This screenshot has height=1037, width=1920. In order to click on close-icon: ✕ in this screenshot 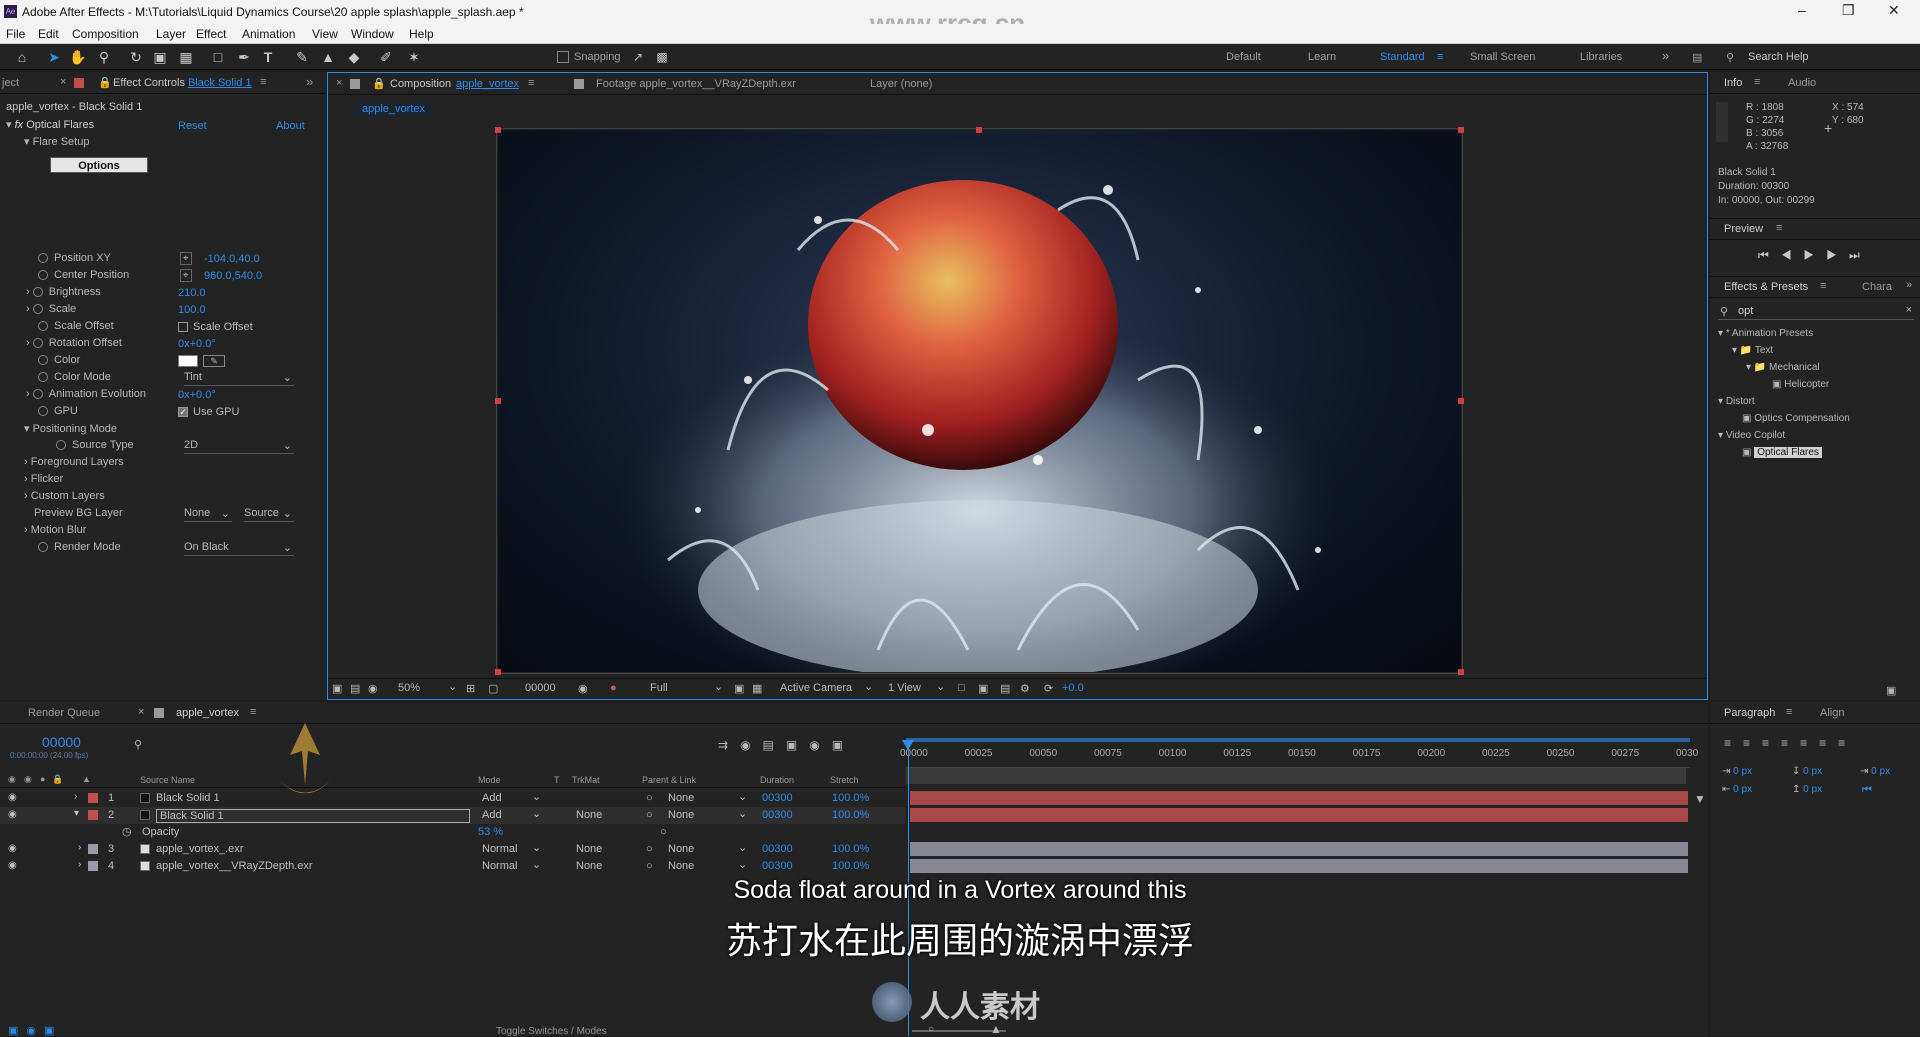, I will do `click(1894, 10)`.